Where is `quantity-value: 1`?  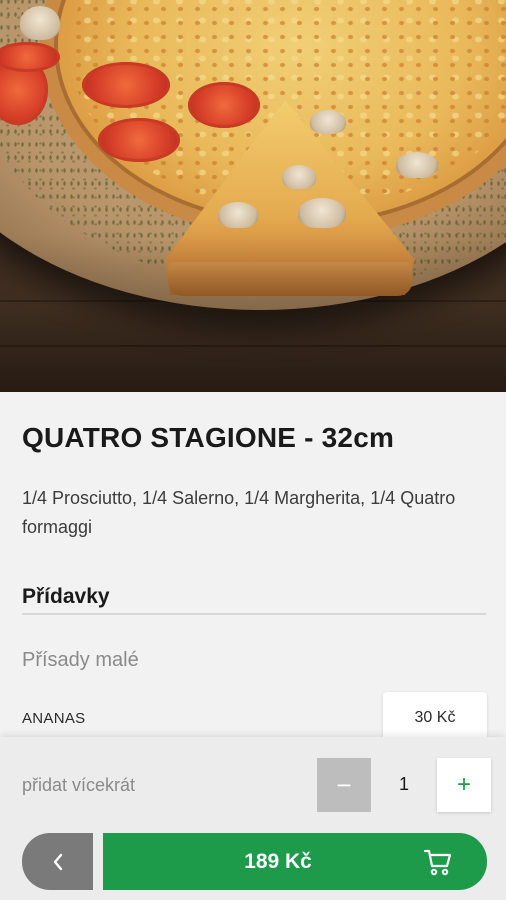 quantity-value: 1 is located at coordinates (403, 784).